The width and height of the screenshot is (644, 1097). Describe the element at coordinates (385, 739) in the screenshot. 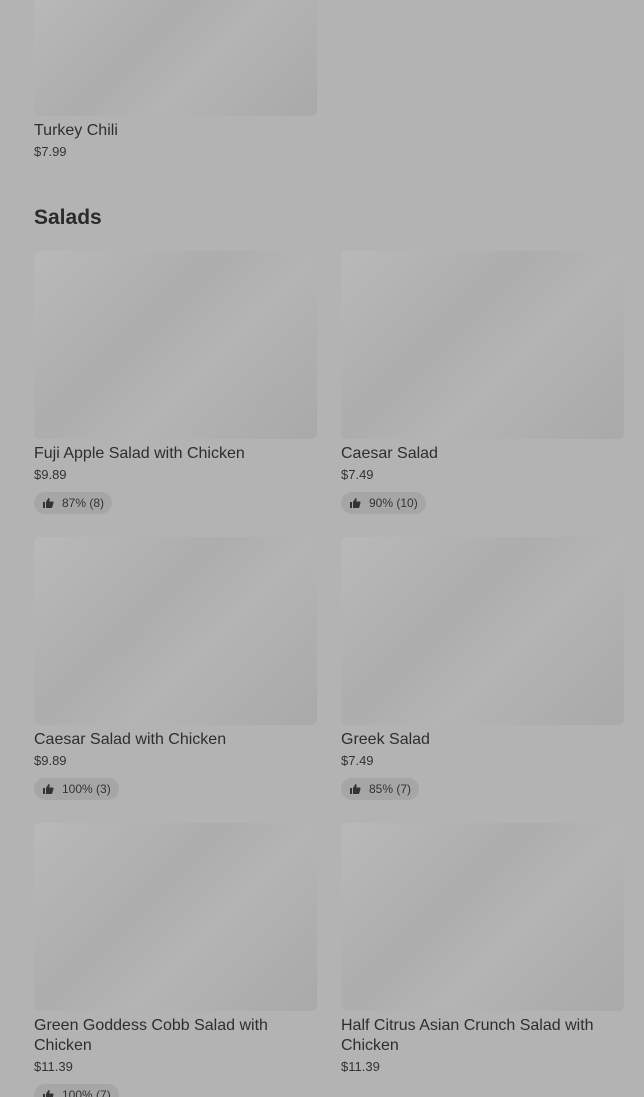

I see `menu-item-name: Greek Salad` at that location.